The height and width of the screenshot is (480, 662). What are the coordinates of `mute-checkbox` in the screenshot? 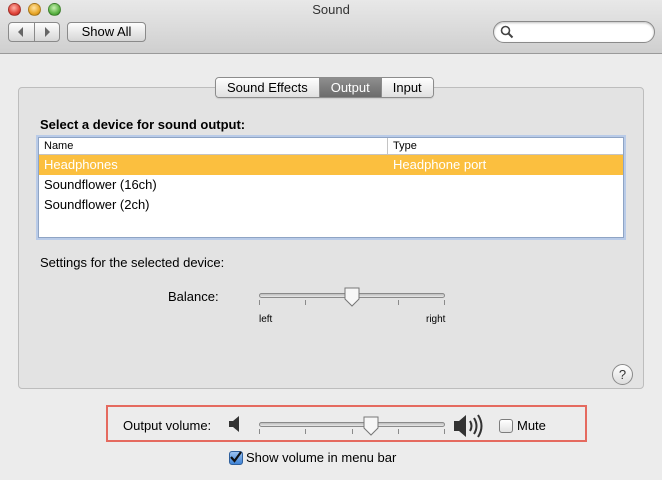 It's located at (506, 426).